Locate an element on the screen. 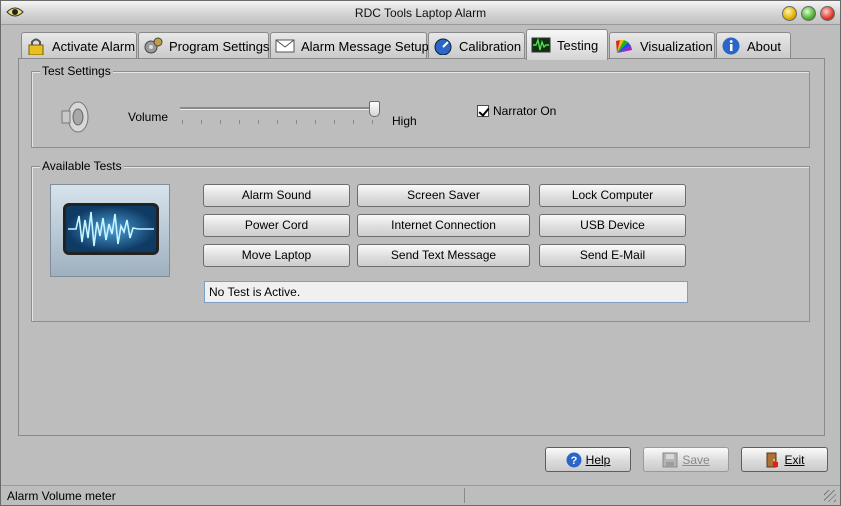 Image resolution: width=841 pixels, height=506 pixels. tab-label: Testing is located at coordinates (578, 45).